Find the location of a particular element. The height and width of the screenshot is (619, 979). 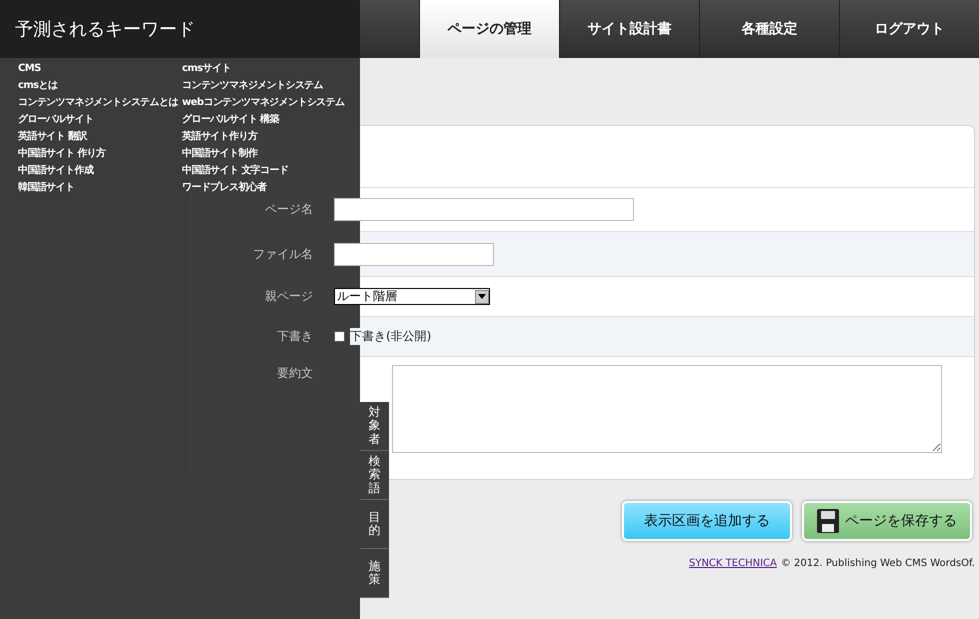

keyword-link: 中国語サイト制作 is located at coordinates (220, 153).